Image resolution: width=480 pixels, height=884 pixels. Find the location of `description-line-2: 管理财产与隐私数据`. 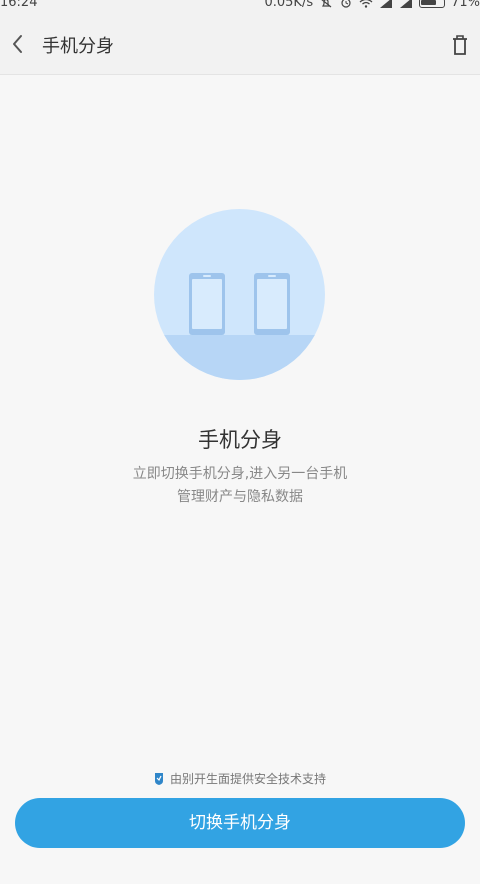

description-line-2: 管理财产与隐私数据 is located at coordinates (240, 497).